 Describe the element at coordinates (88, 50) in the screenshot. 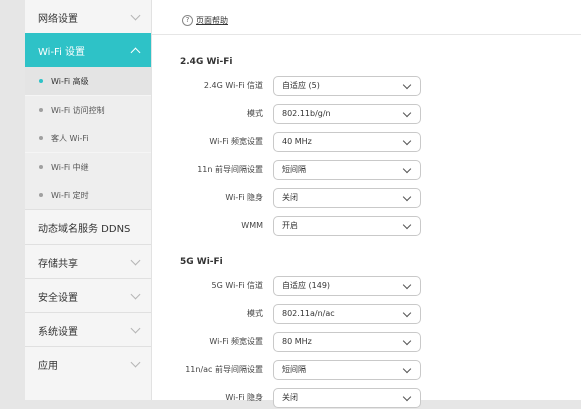

I see `sidebar-item-wifi-settings: Wi-Fi 设置` at that location.